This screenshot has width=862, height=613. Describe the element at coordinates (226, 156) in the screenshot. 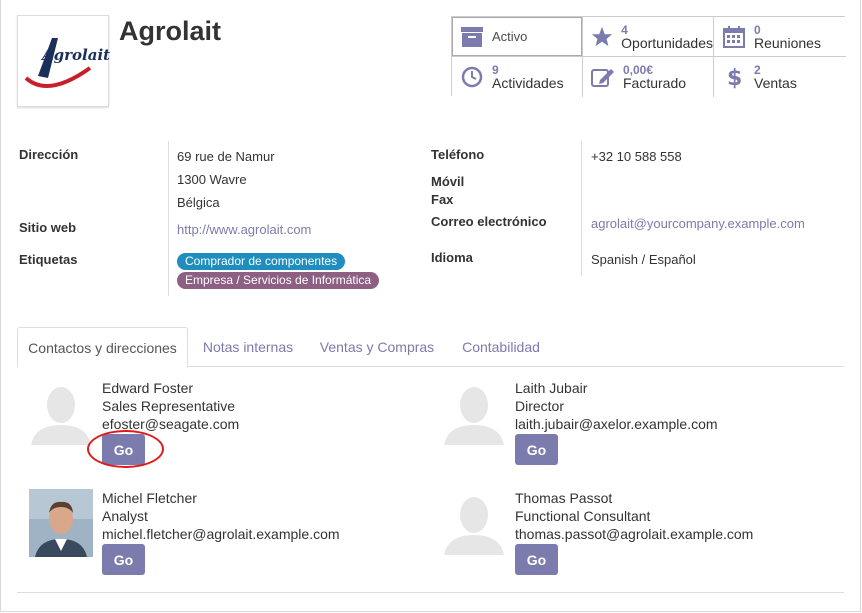

I see `street-field: 69 rue de Namur` at that location.